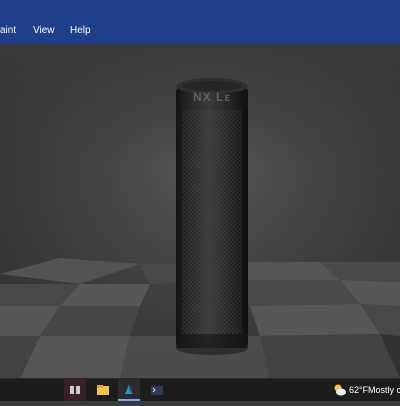  I want to click on terminal-icon, so click(157, 390).